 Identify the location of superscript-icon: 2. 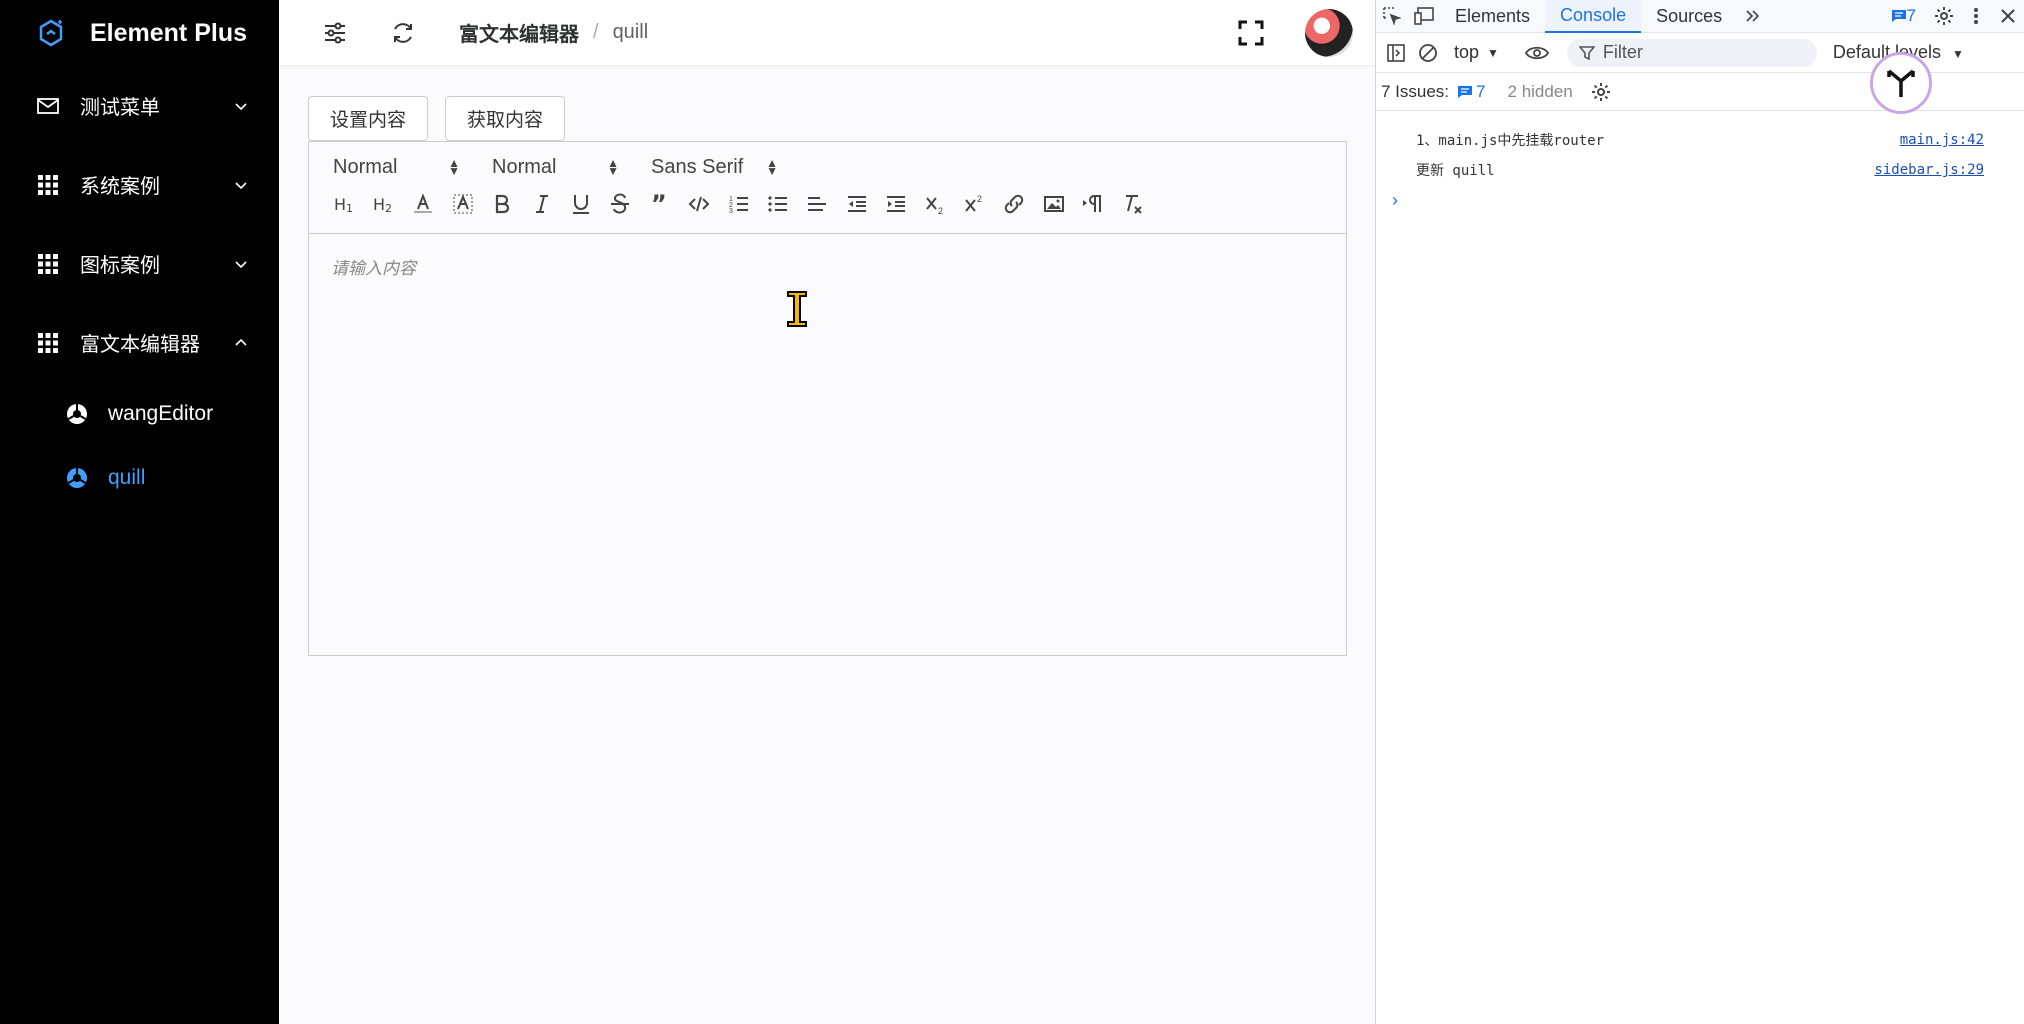
(974, 204).